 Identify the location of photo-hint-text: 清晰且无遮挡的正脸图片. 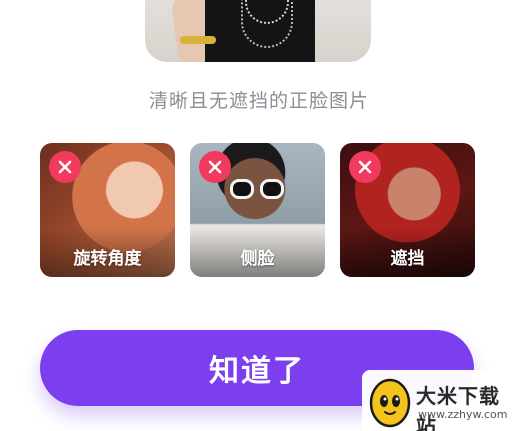
(258, 101).